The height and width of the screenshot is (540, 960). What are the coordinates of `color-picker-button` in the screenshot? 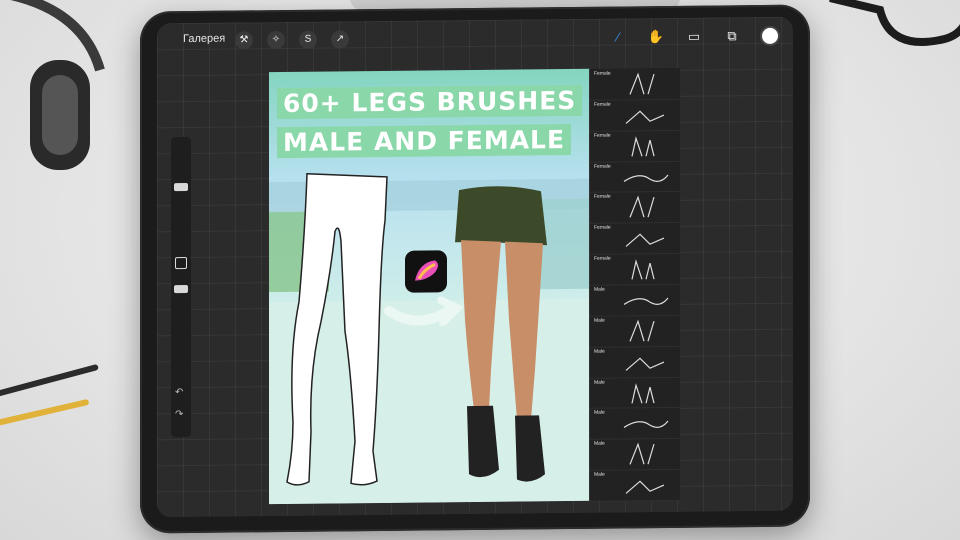 It's located at (770, 36).